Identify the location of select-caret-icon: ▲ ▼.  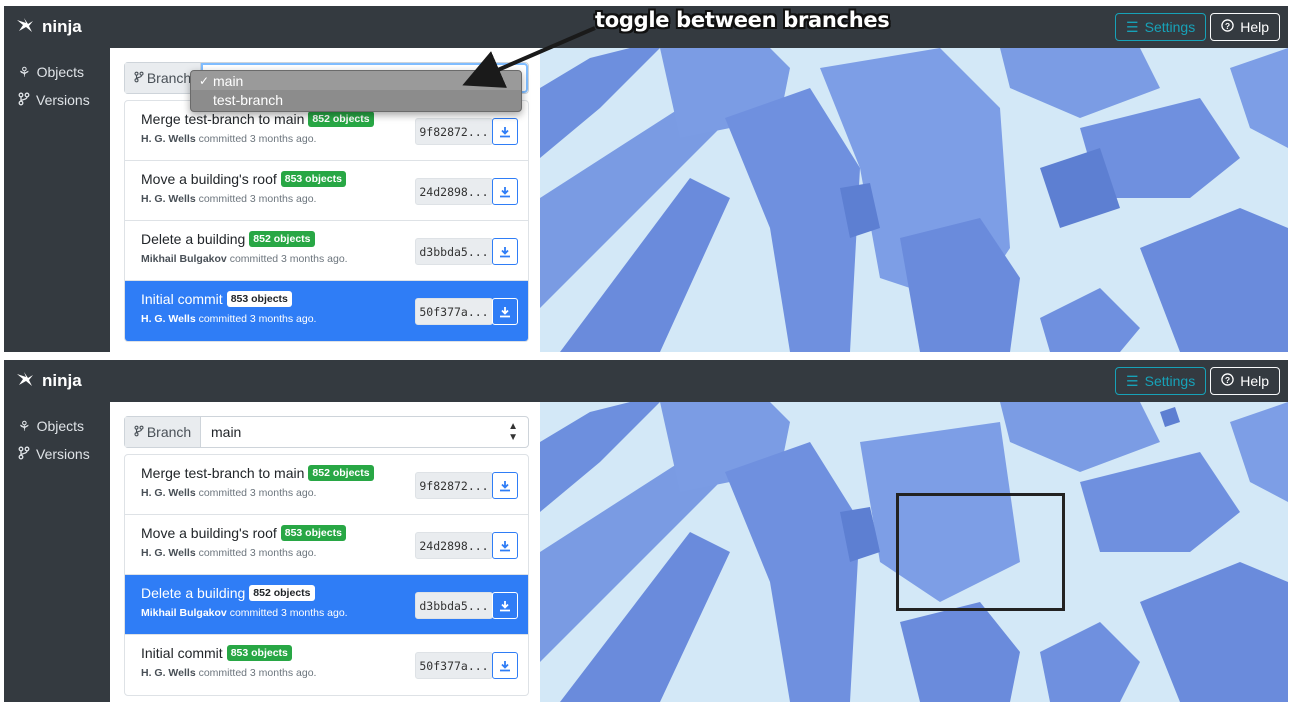
(513, 432).